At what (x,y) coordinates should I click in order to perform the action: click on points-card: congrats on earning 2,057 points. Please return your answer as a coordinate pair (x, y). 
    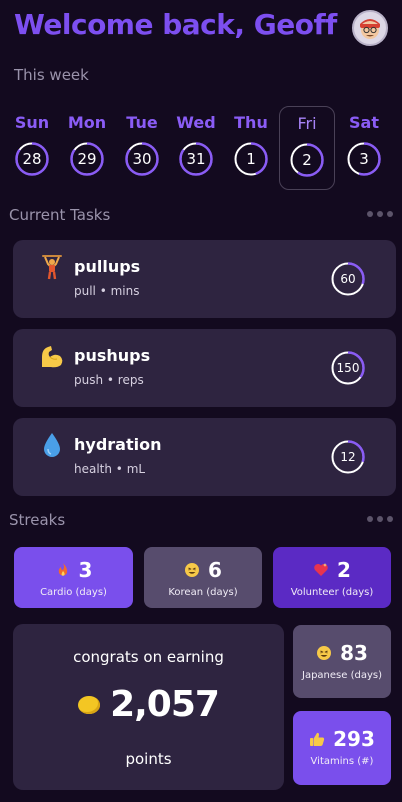
    Looking at the image, I should click on (148, 707).